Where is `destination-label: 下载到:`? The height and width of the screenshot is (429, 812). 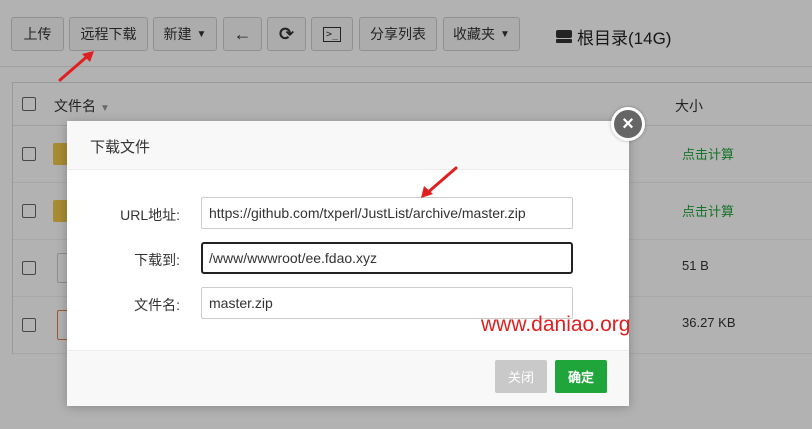
destination-label: 下载到: is located at coordinates (157, 260).